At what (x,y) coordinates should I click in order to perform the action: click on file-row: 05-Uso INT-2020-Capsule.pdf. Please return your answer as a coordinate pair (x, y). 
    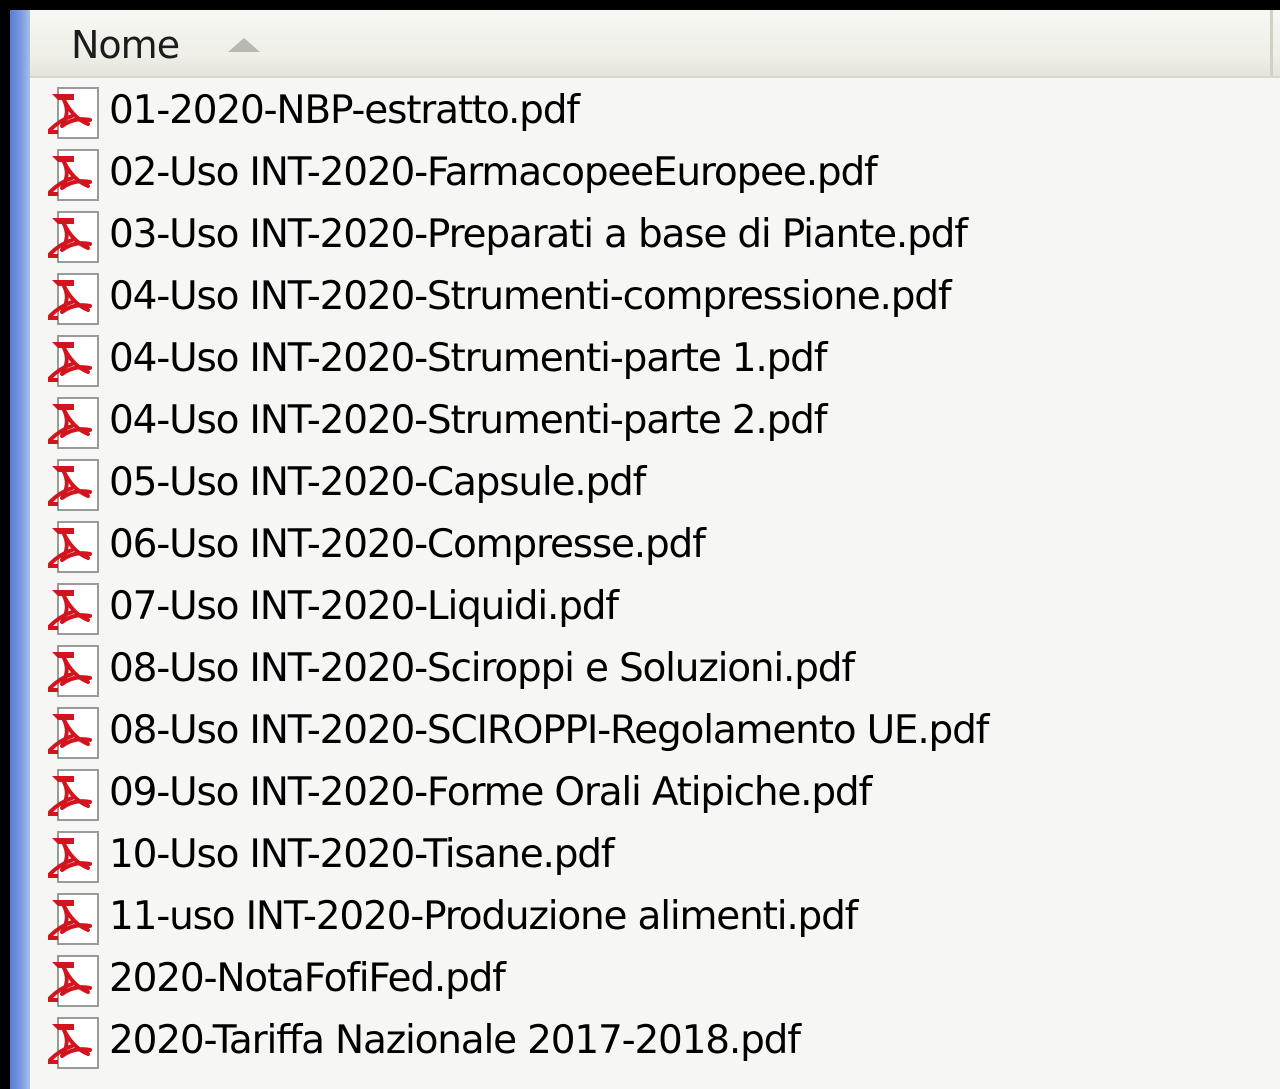
    Looking at the image, I should click on (655, 483).